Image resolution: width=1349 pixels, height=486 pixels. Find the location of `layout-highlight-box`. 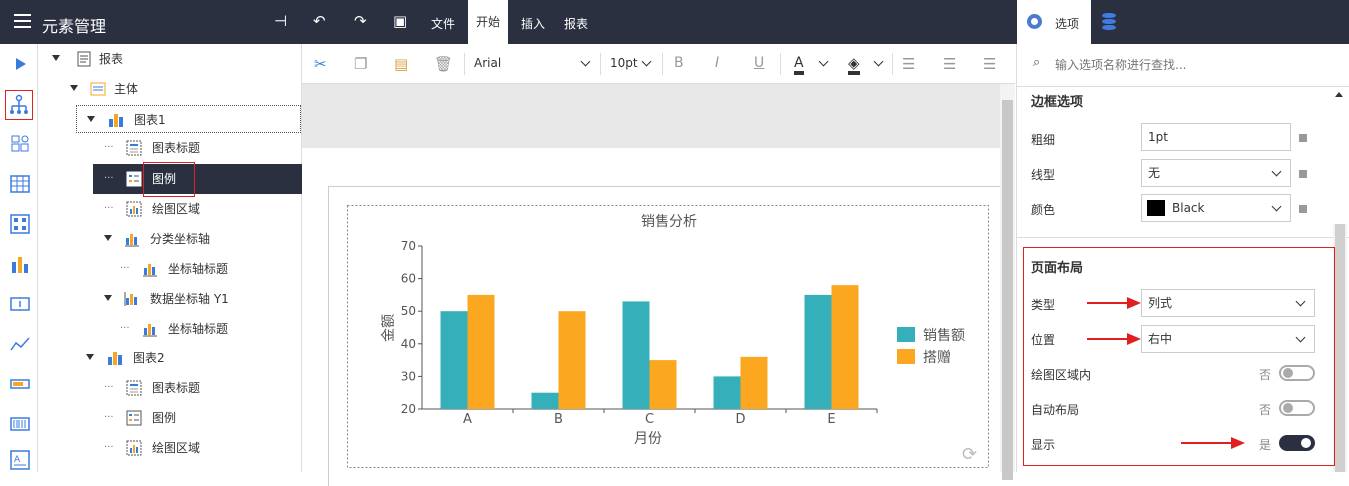

layout-highlight-box is located at coordinates (1179, 356).